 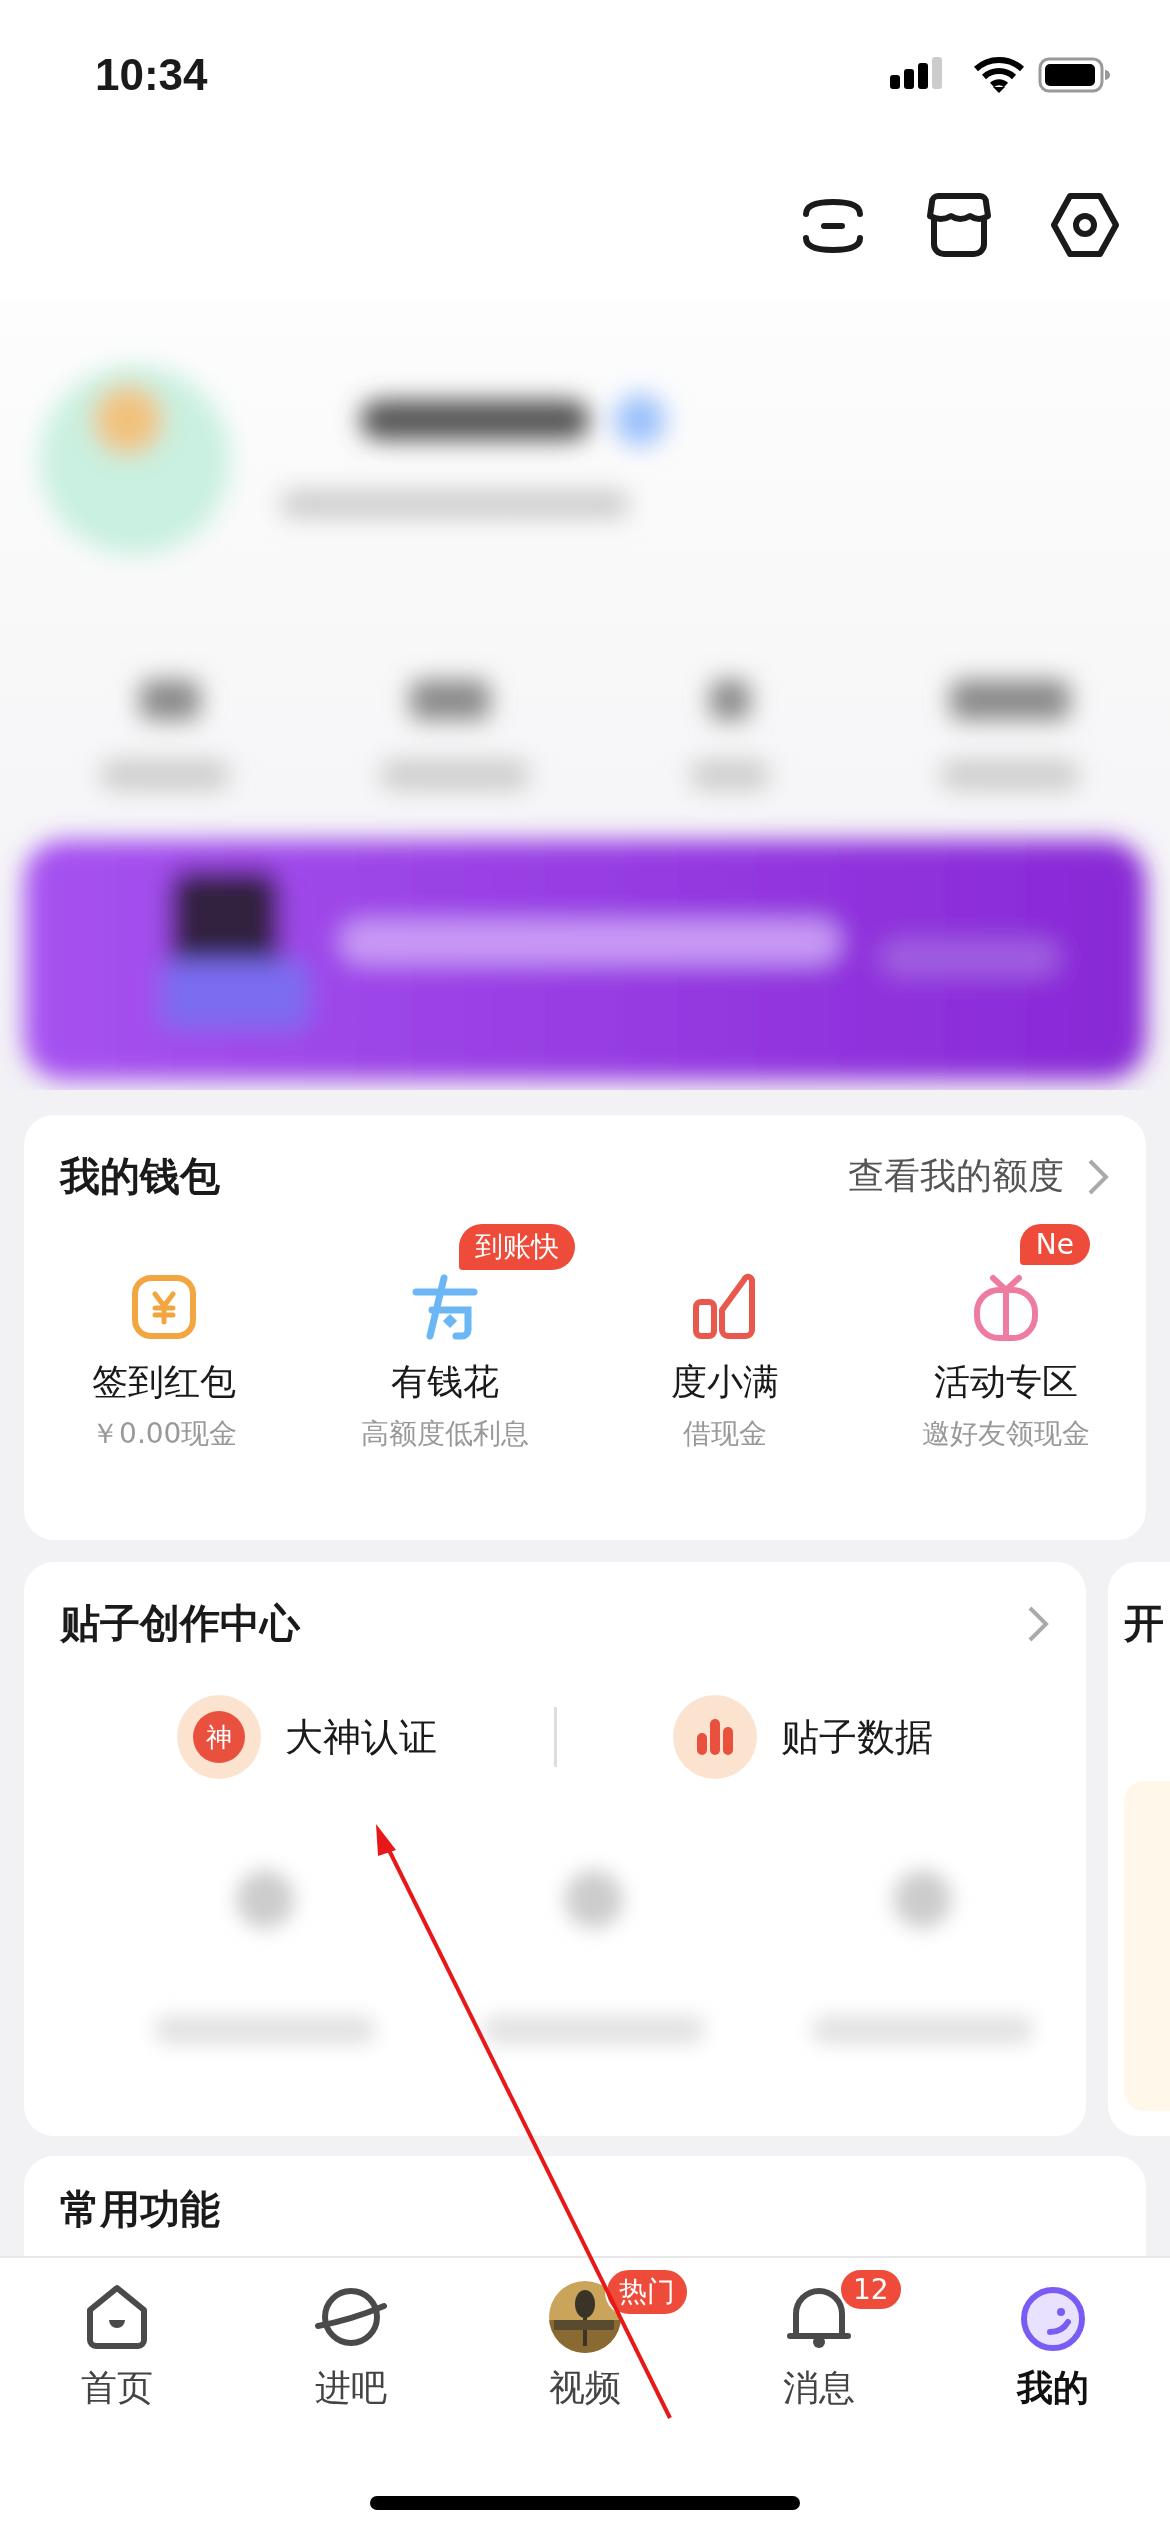 What do you see at coordinates (140, 2209) in the screenshot?
I see `card-title: 常用功能` at bounding box center [140, 2209].